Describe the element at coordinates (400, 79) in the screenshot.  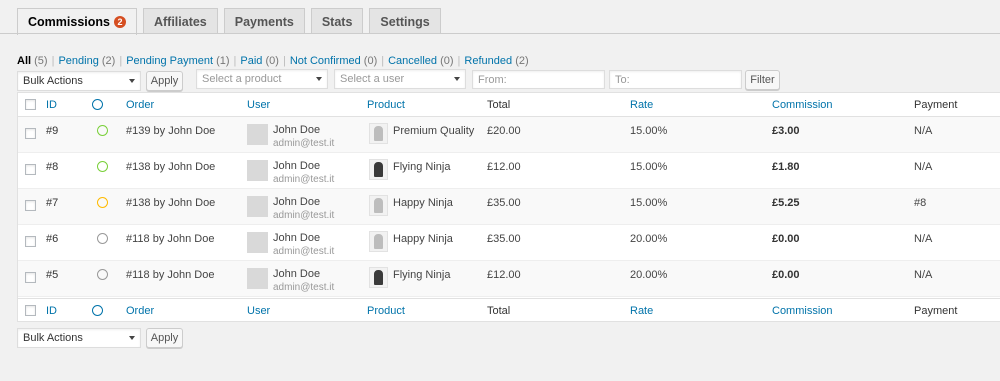
I see `user-select: Select a user` at that location.